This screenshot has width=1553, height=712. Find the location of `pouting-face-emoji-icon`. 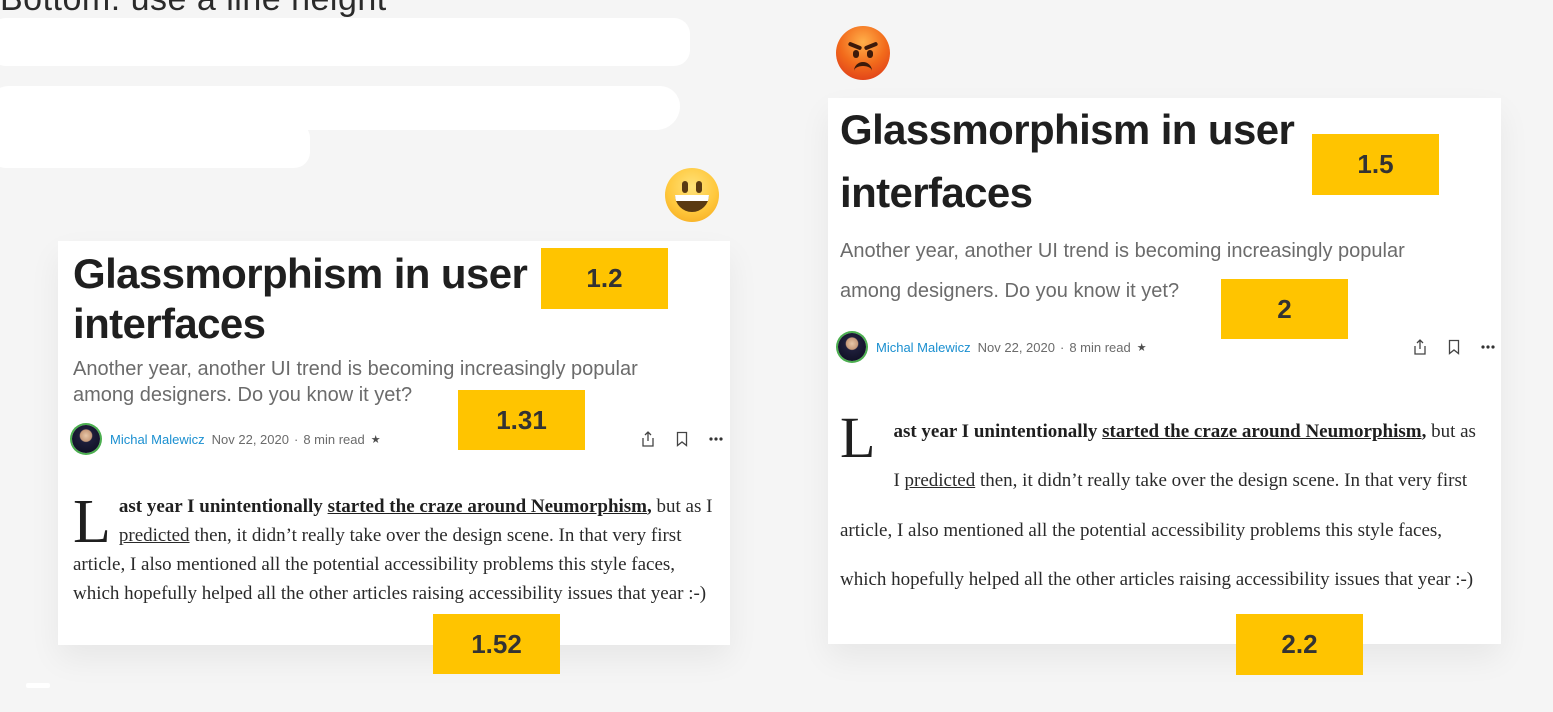

pouting-face-emoji-icon is located at coordinates (863, 53).